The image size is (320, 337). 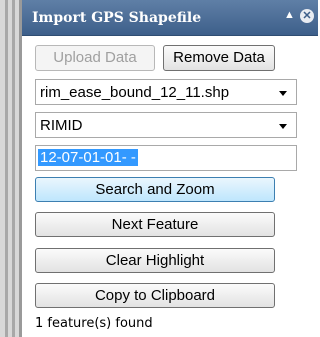 What do you see at coordinates (155, 224) in the screenshot?
I see `next-feature-button: Next Feature` at bounding box center [155, 224].